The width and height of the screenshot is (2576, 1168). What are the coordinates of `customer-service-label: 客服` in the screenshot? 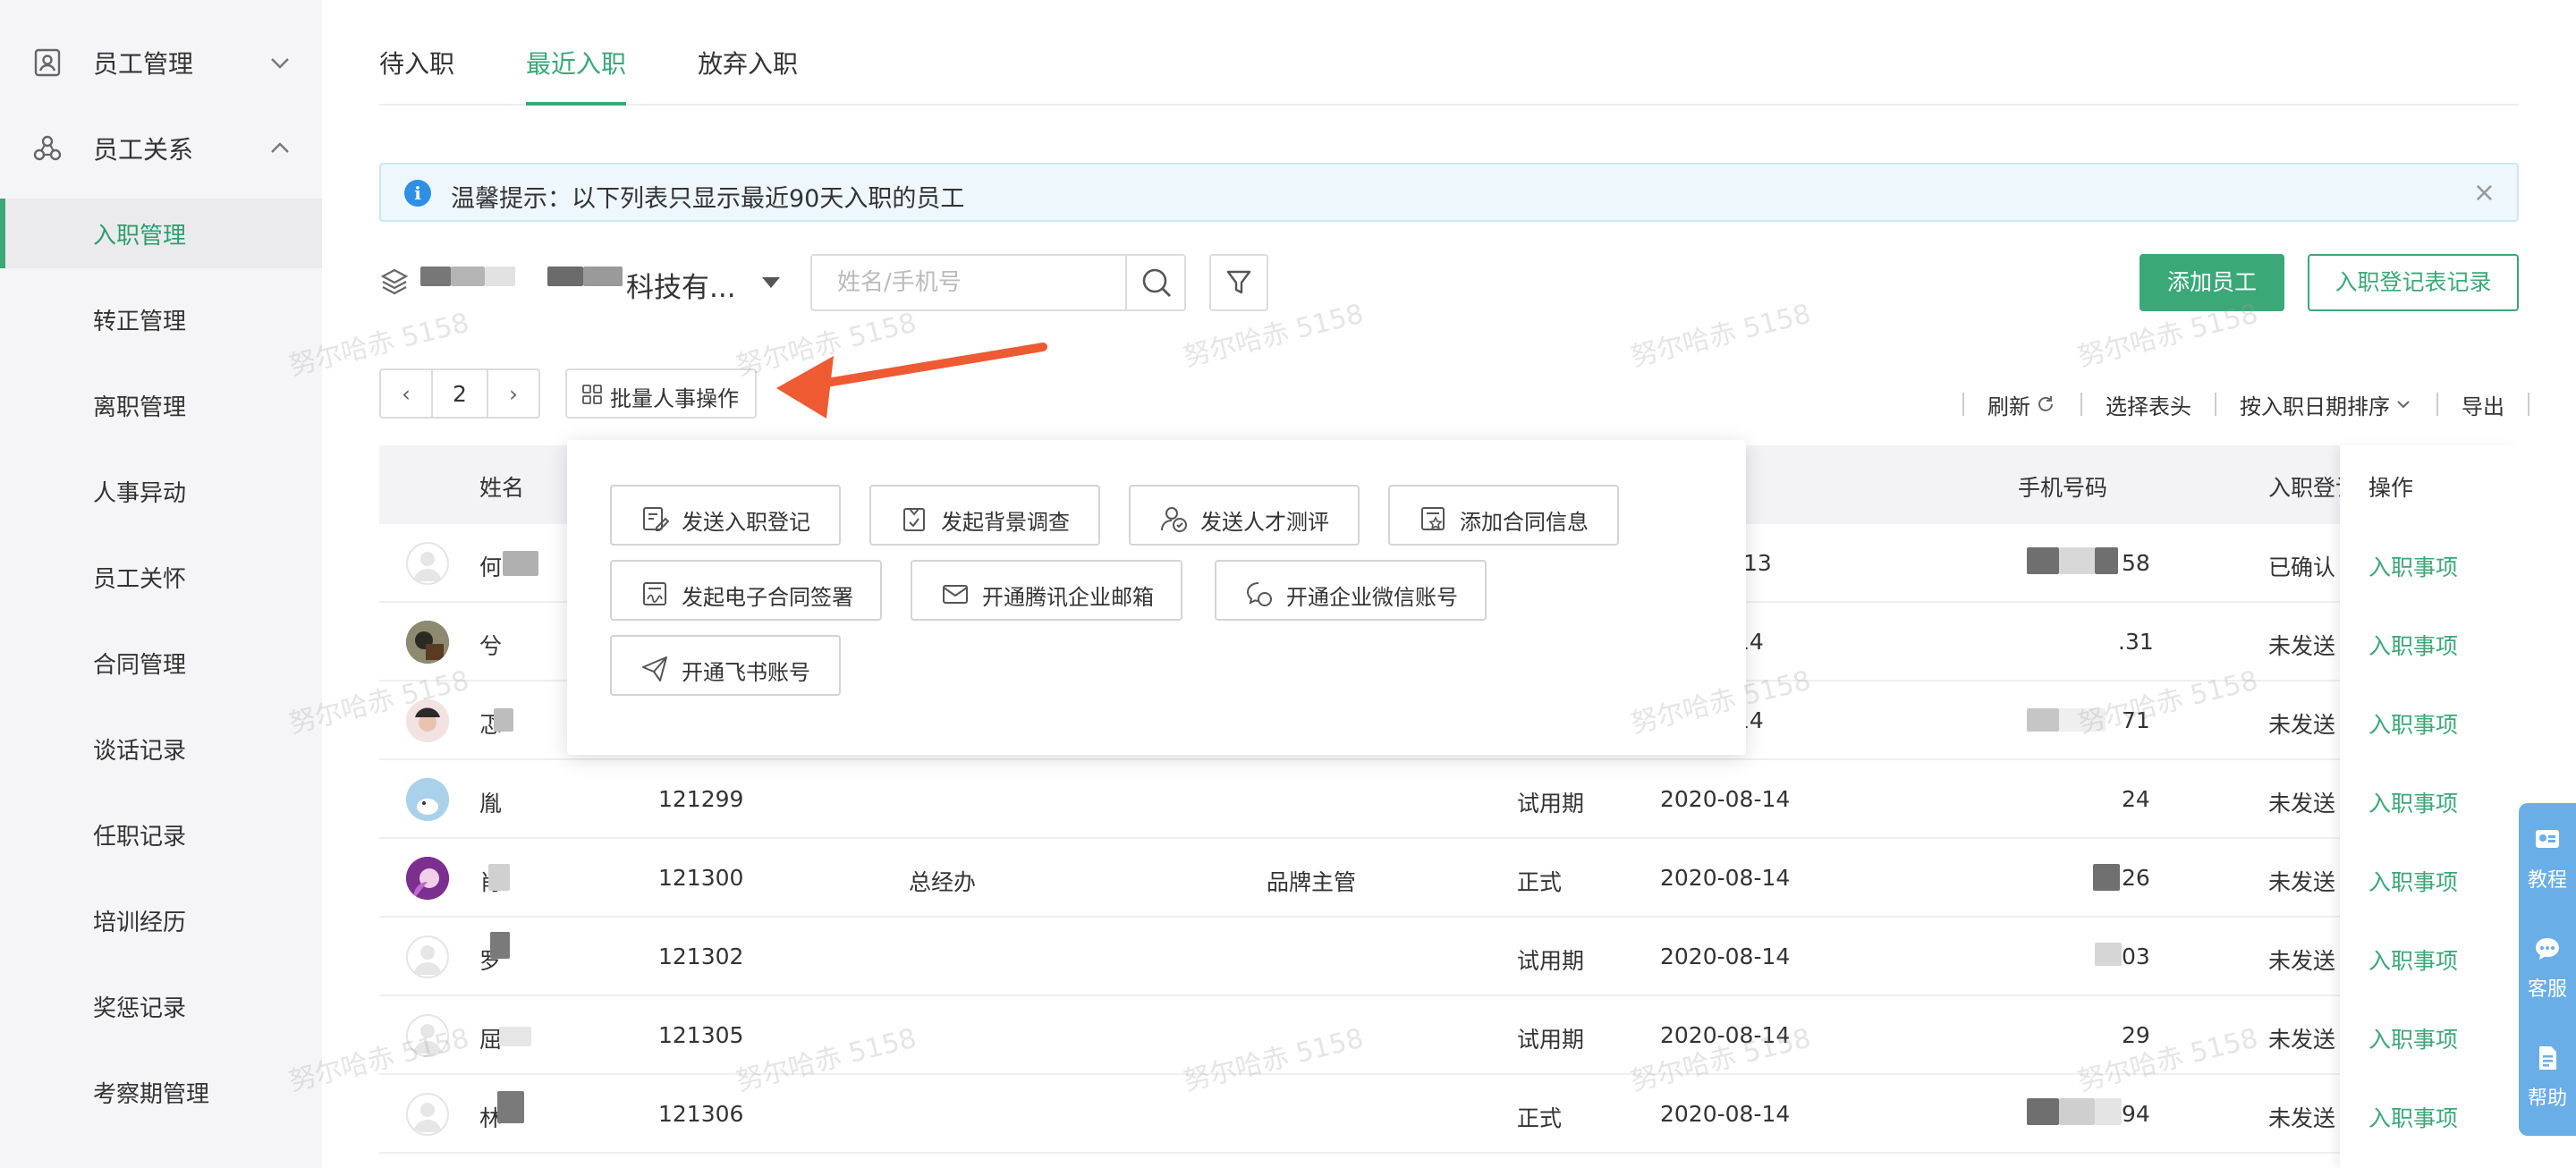 It's located at (2547, 989).